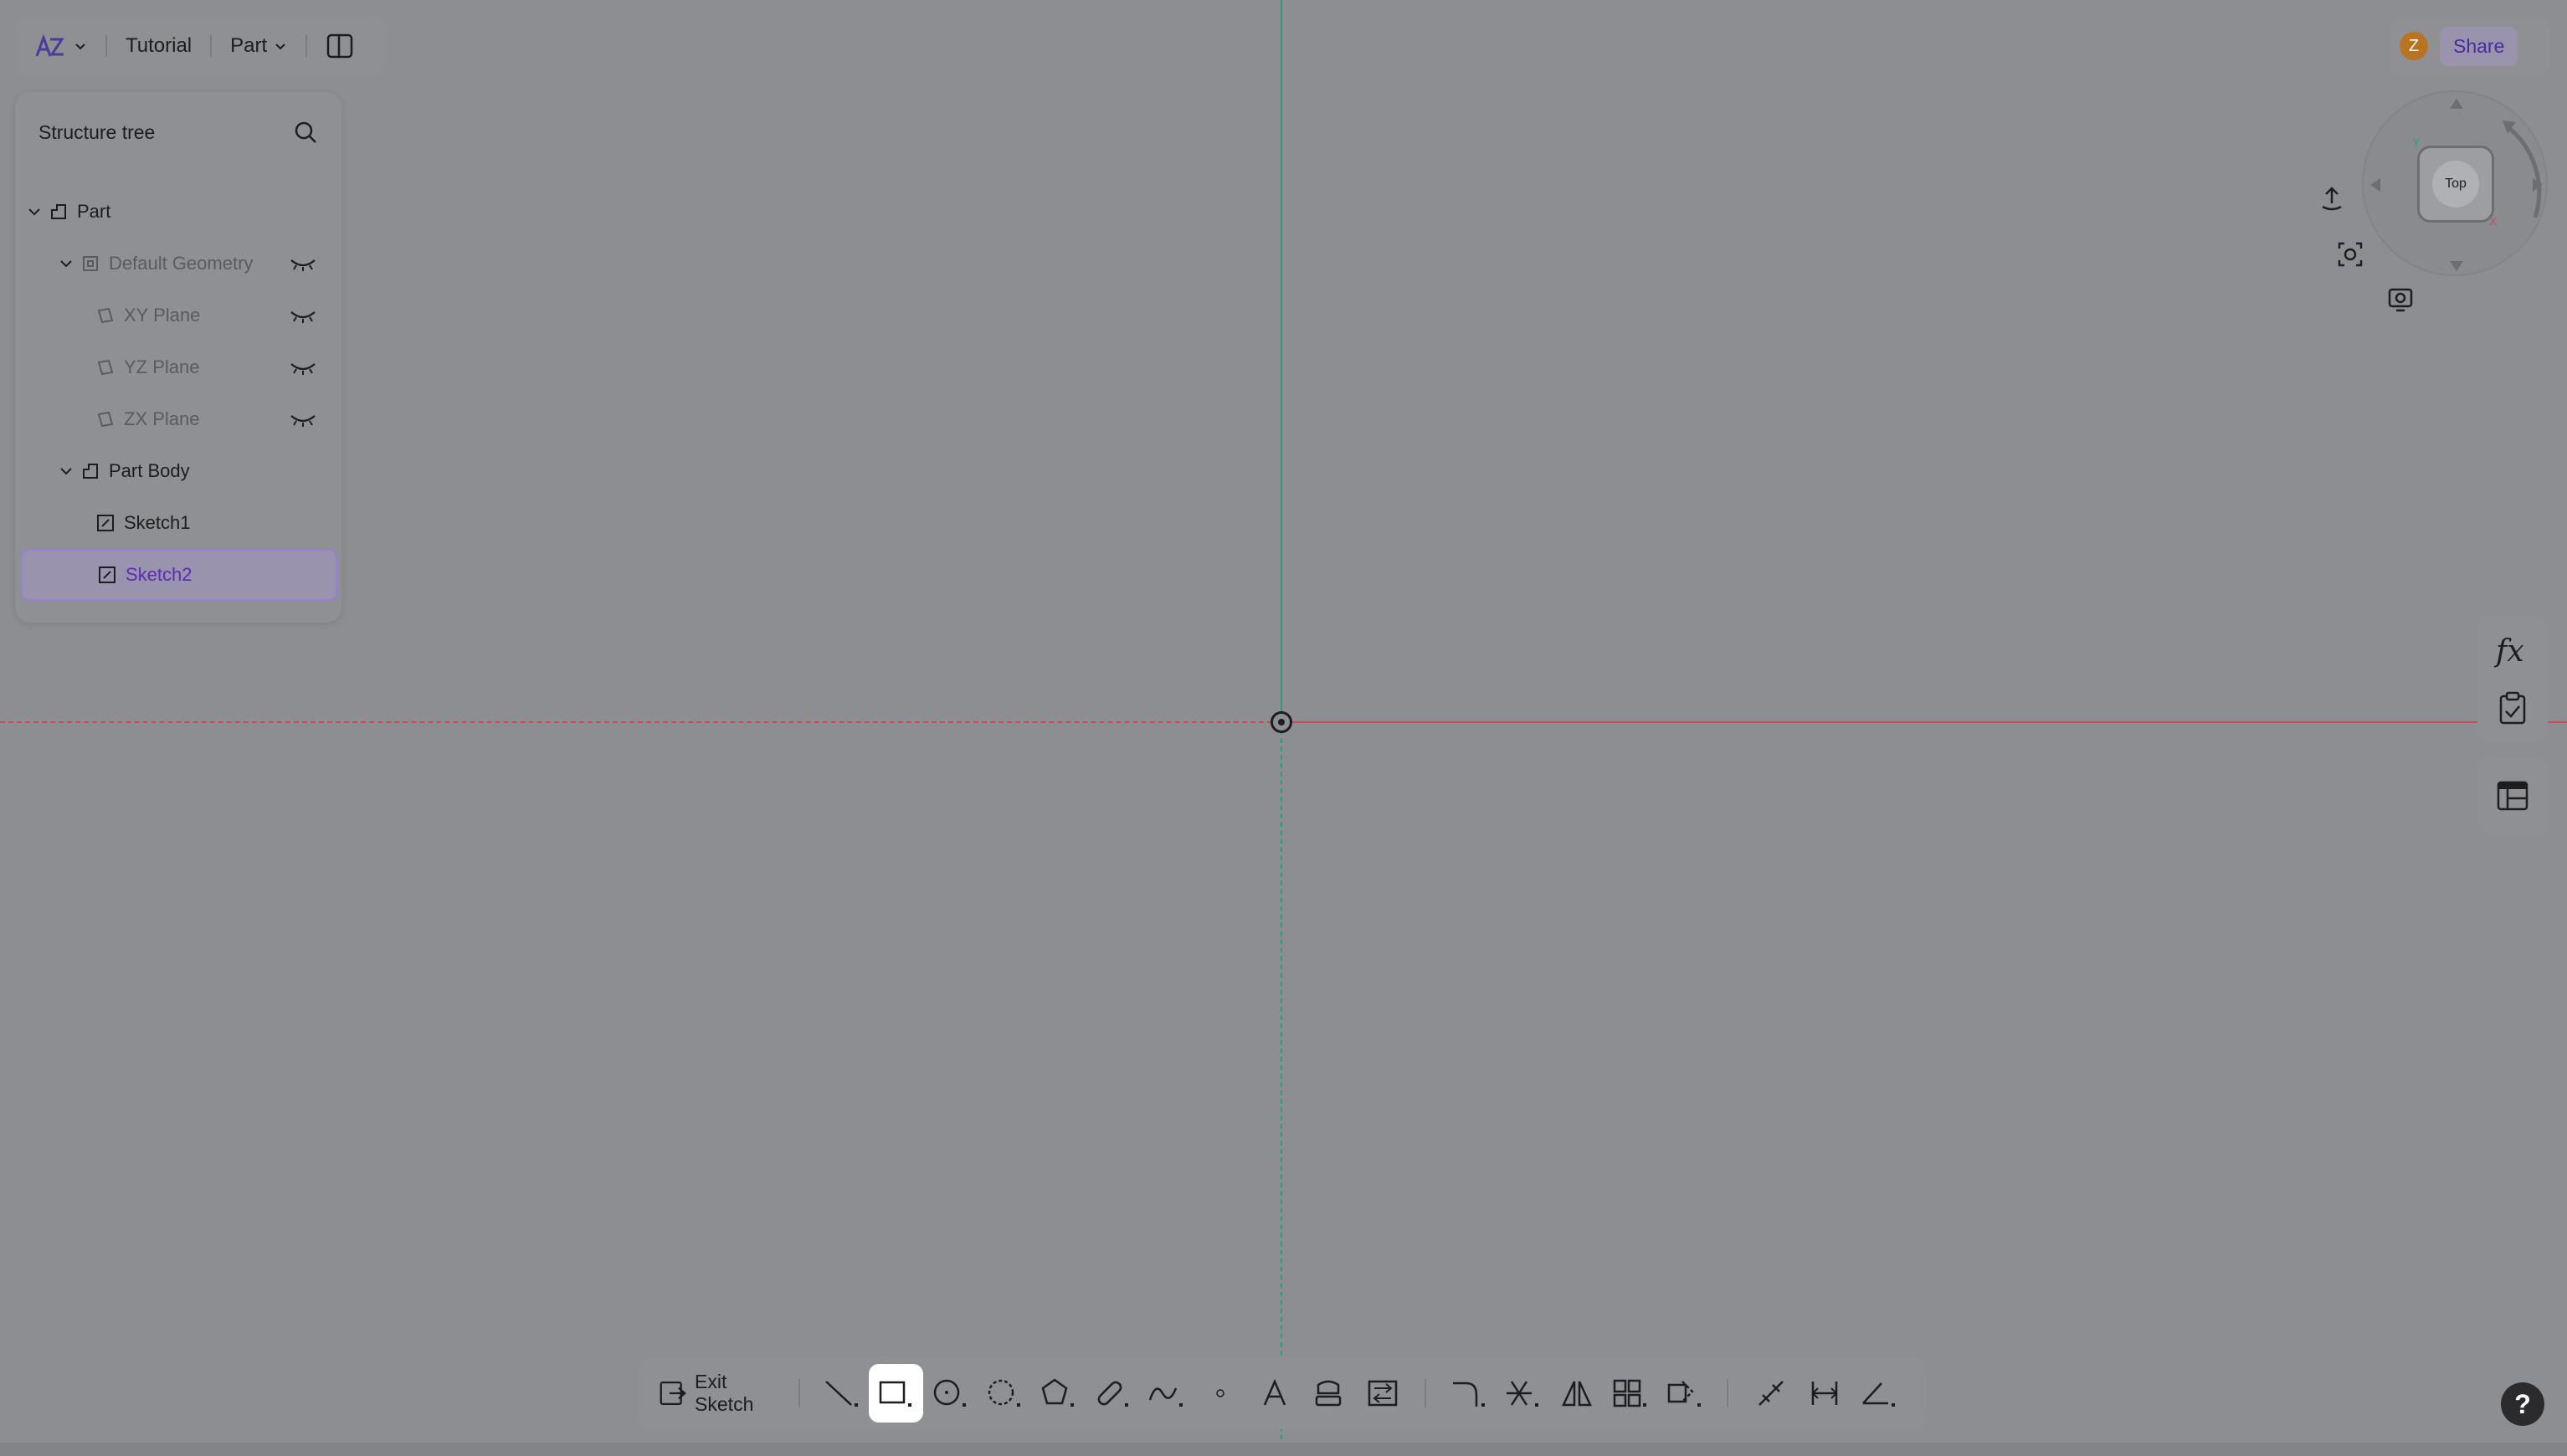 This screenshot has height=1456, width=2567. Describe the element at coordinates (94, 211) in the screenshot. I see `tree-item-label: Part` at that location.